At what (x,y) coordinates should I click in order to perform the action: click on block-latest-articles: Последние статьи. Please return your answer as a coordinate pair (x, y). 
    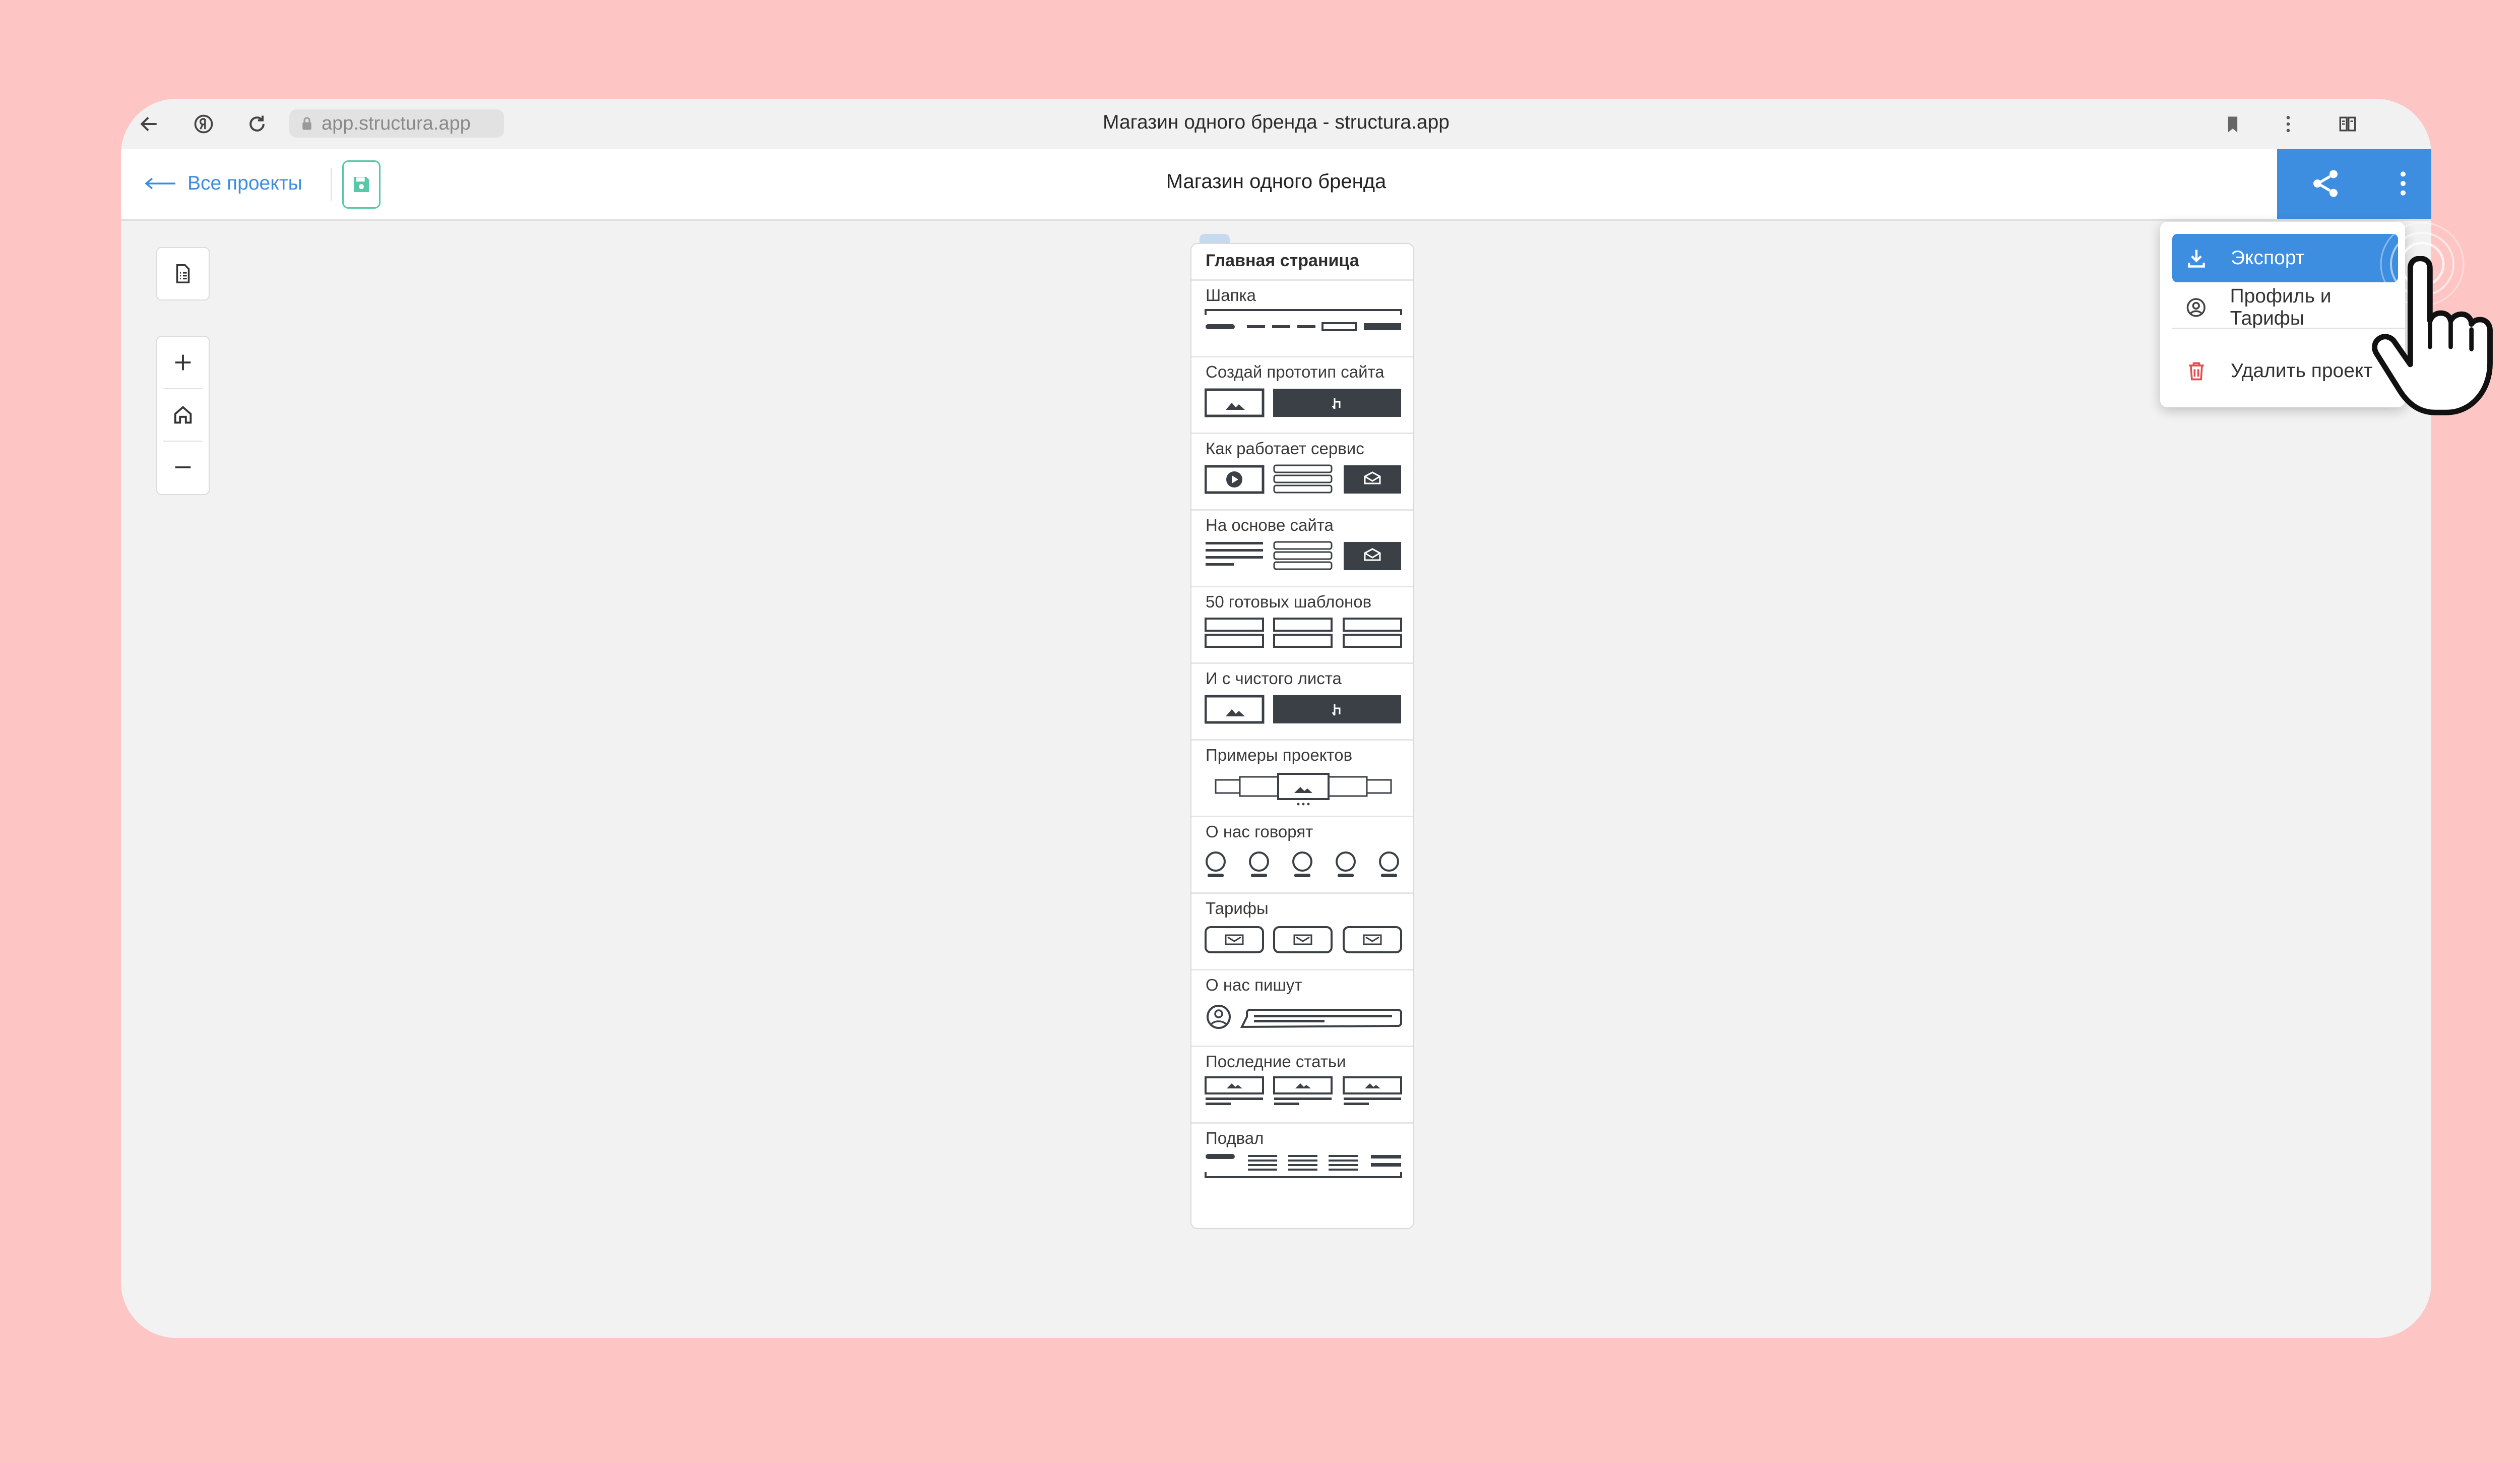
    Looking at the image, I should click on (1302, 1085).